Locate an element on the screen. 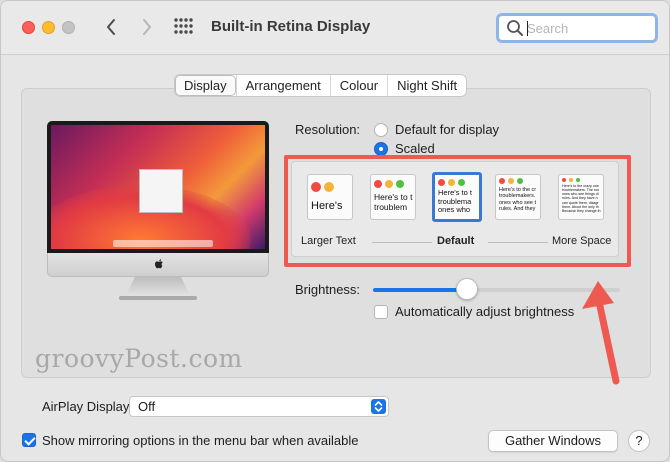 The width and height of the screenshot is (670, 462). tab-bar: Display Arrangement Colour Night Shift is located at coordinates (321, 85).